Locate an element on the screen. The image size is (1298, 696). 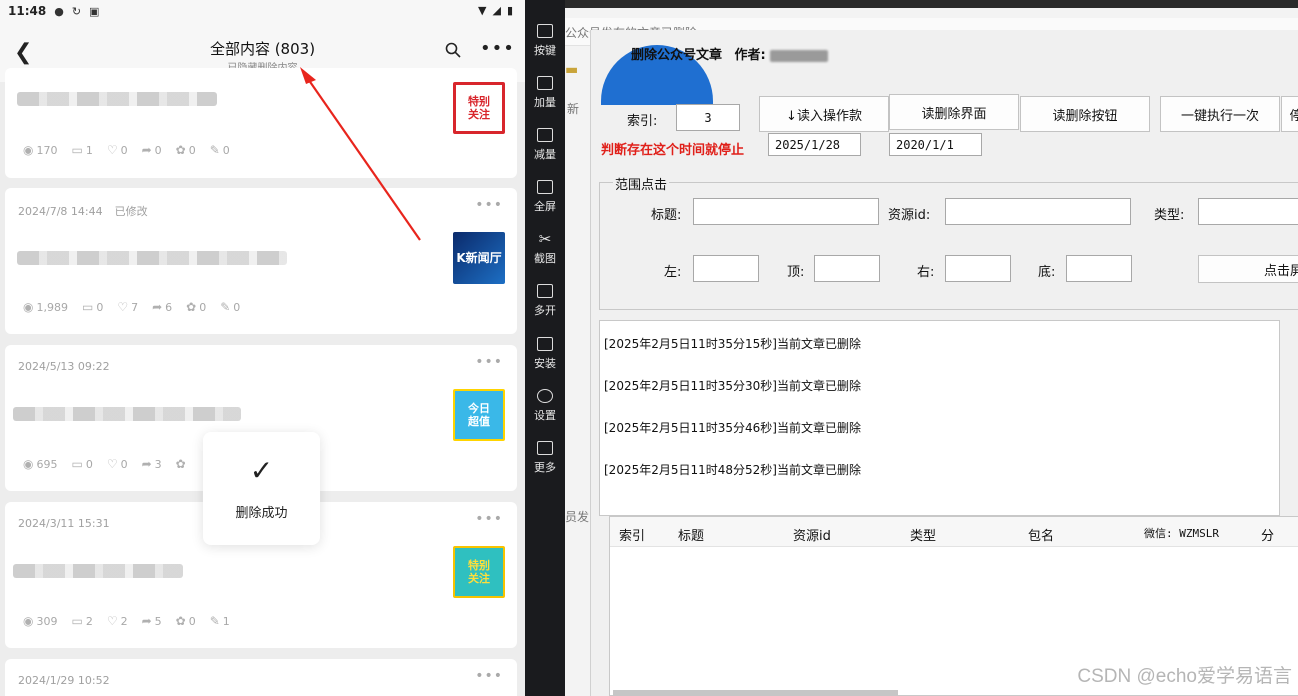
edits-count: 1 is located at coordinates (226, 621).